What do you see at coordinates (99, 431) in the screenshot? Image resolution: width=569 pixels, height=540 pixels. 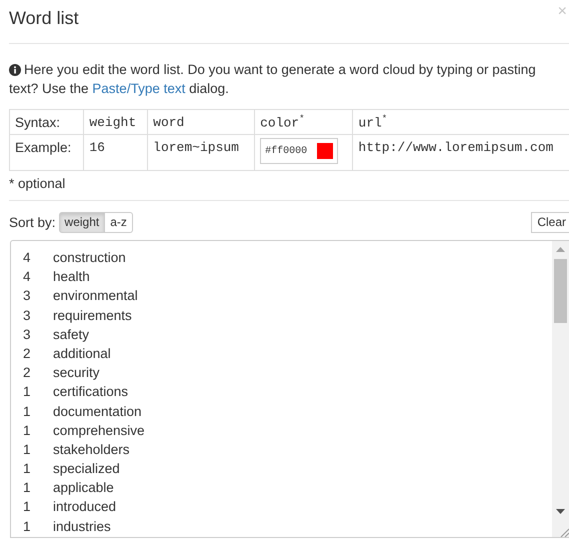 I see `word-text: comprehensive` at bounding box center [99, 431].